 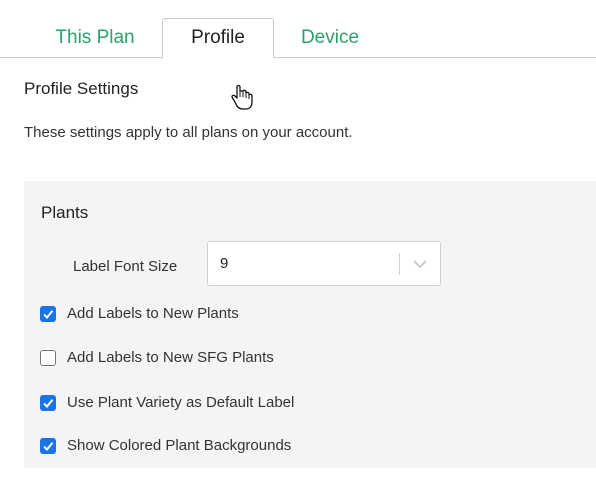 What do you see at coordinates (125, 266) in the screenshot?
I see `label-font-size-label: Label Font Size` at bounding box center [125, 266].